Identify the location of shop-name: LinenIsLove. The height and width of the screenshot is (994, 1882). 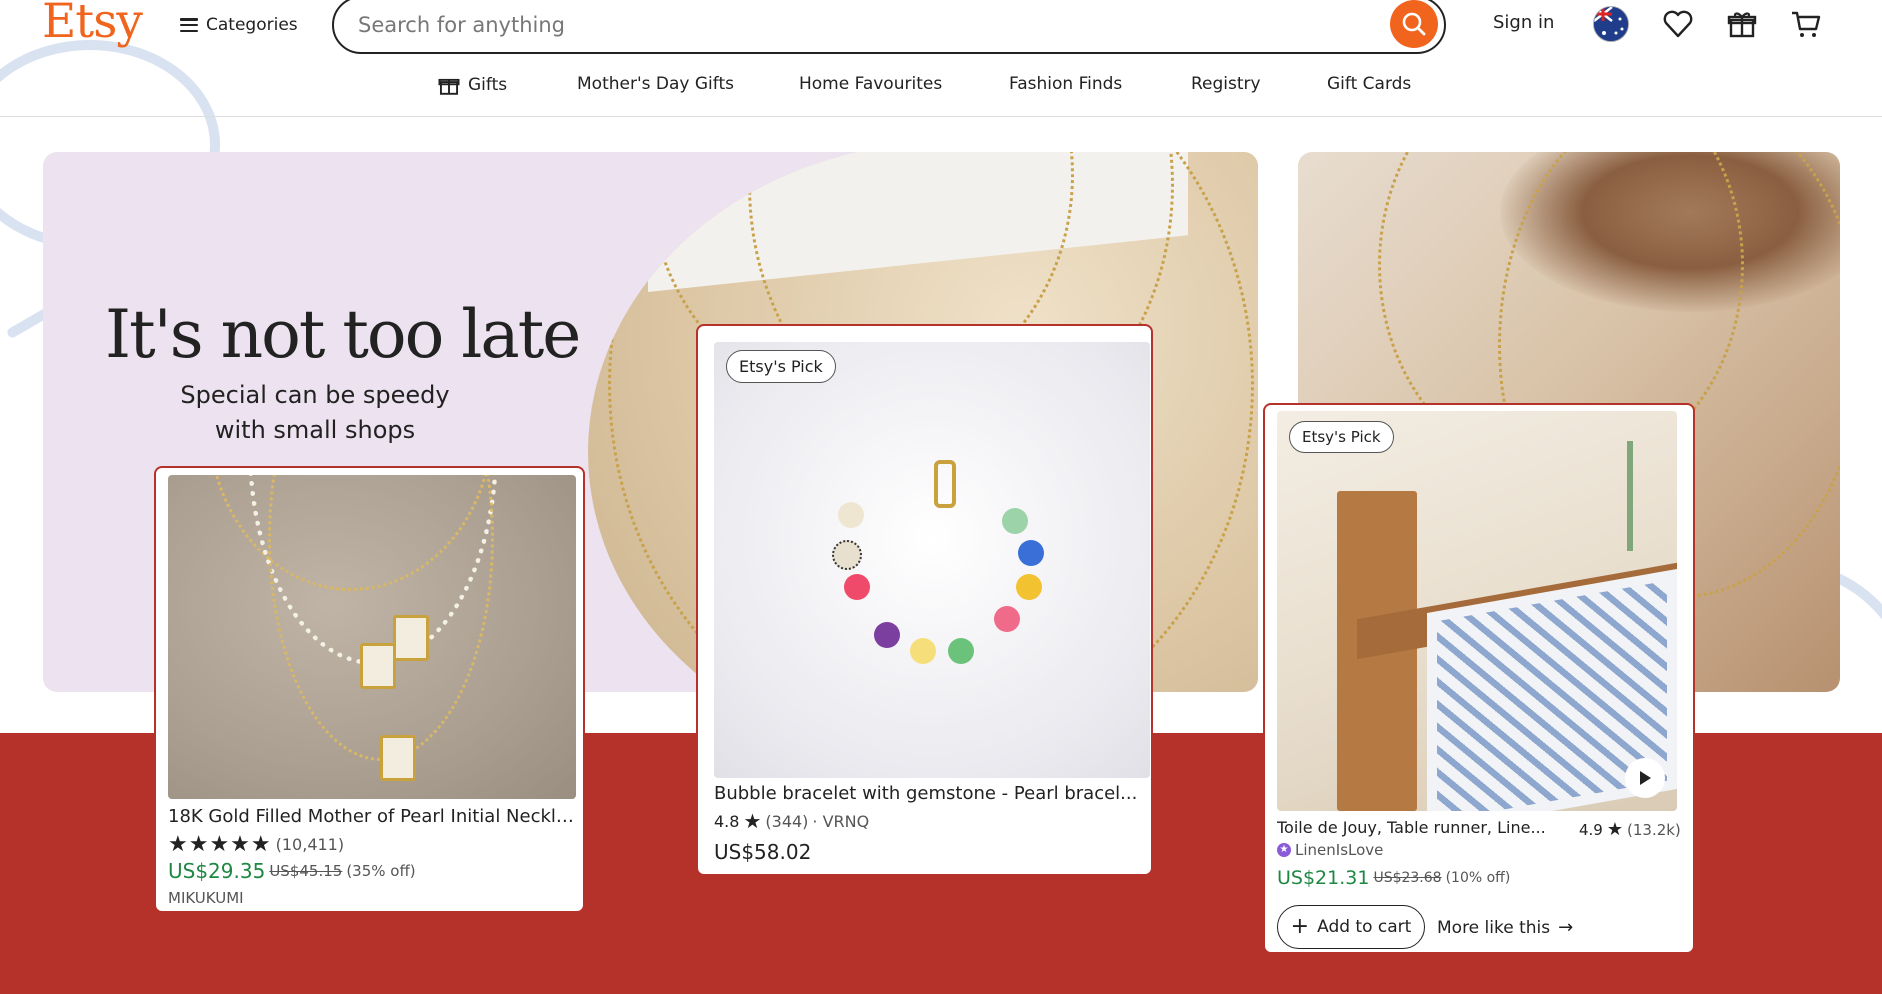
(1339, 850).